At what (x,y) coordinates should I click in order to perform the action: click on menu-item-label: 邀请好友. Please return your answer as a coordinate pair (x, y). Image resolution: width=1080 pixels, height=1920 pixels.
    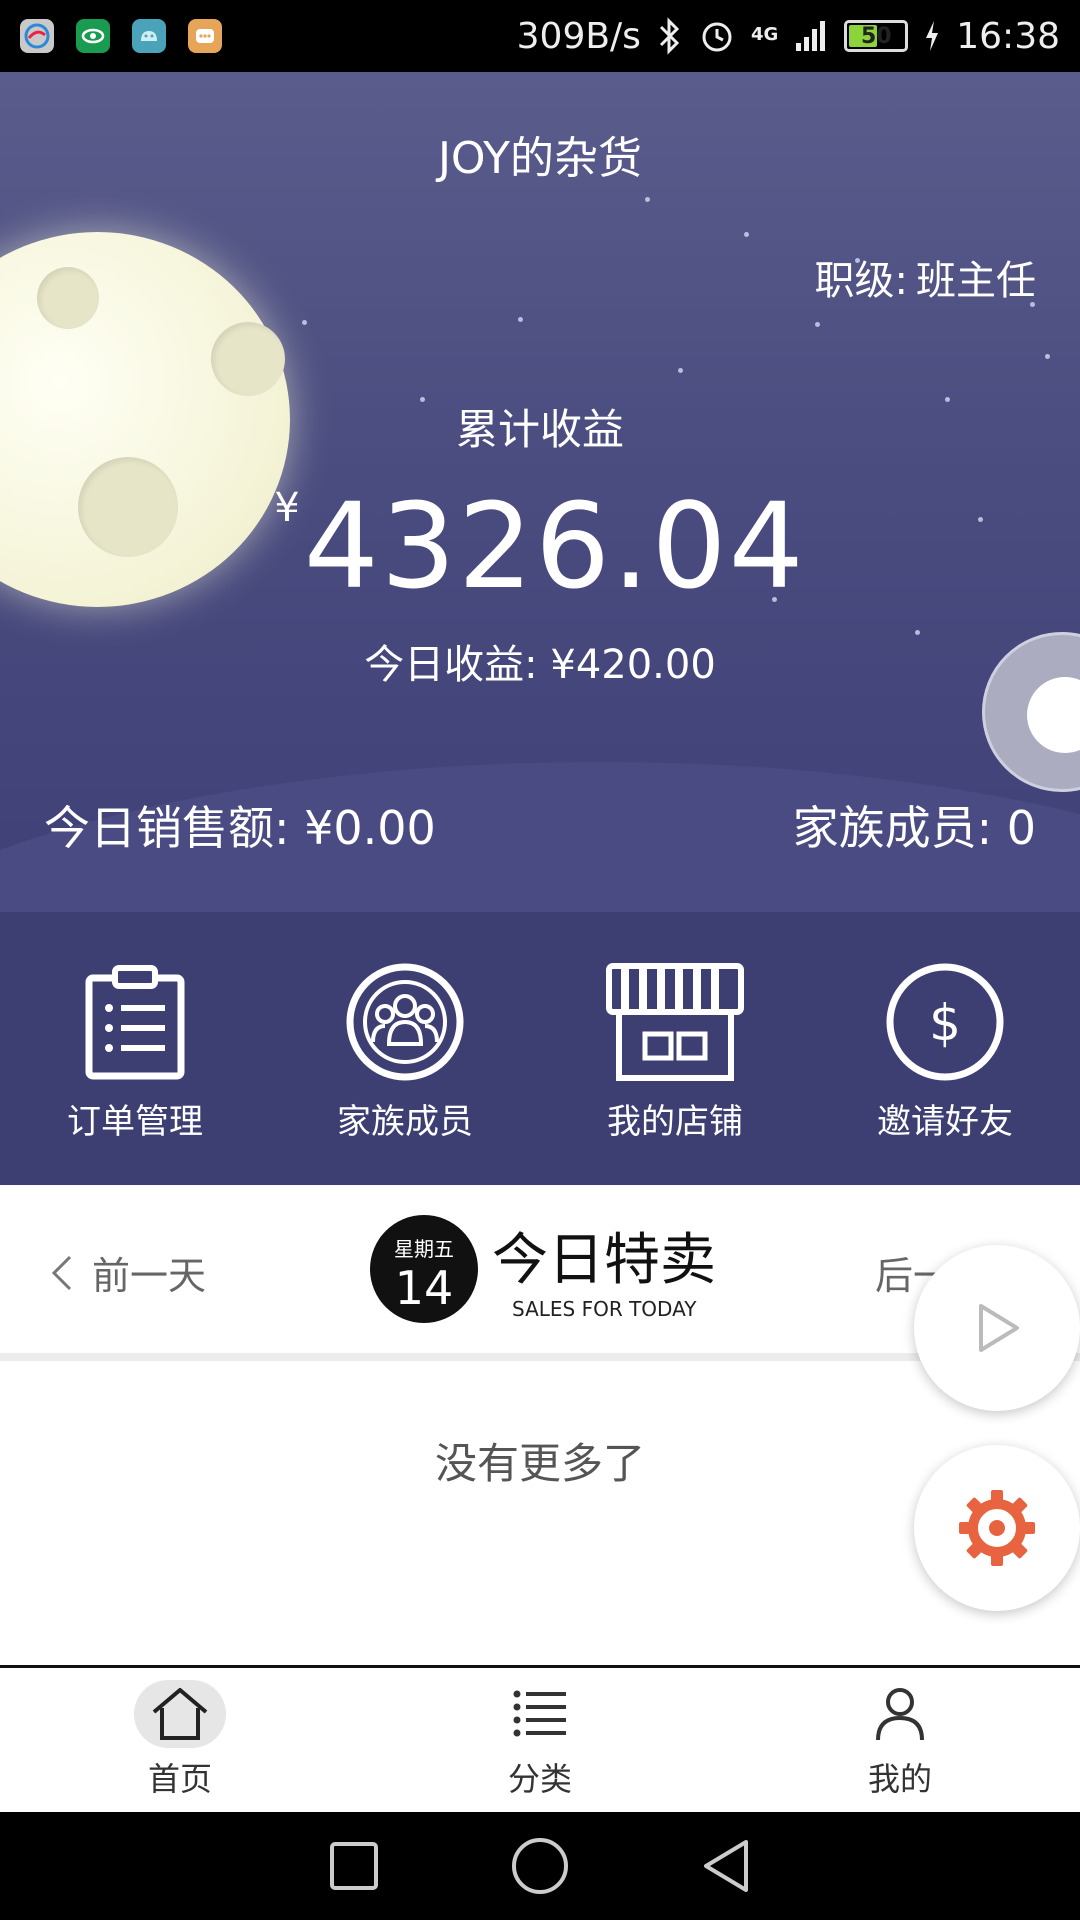
    Looking at the image, I should click on (945, 1122).